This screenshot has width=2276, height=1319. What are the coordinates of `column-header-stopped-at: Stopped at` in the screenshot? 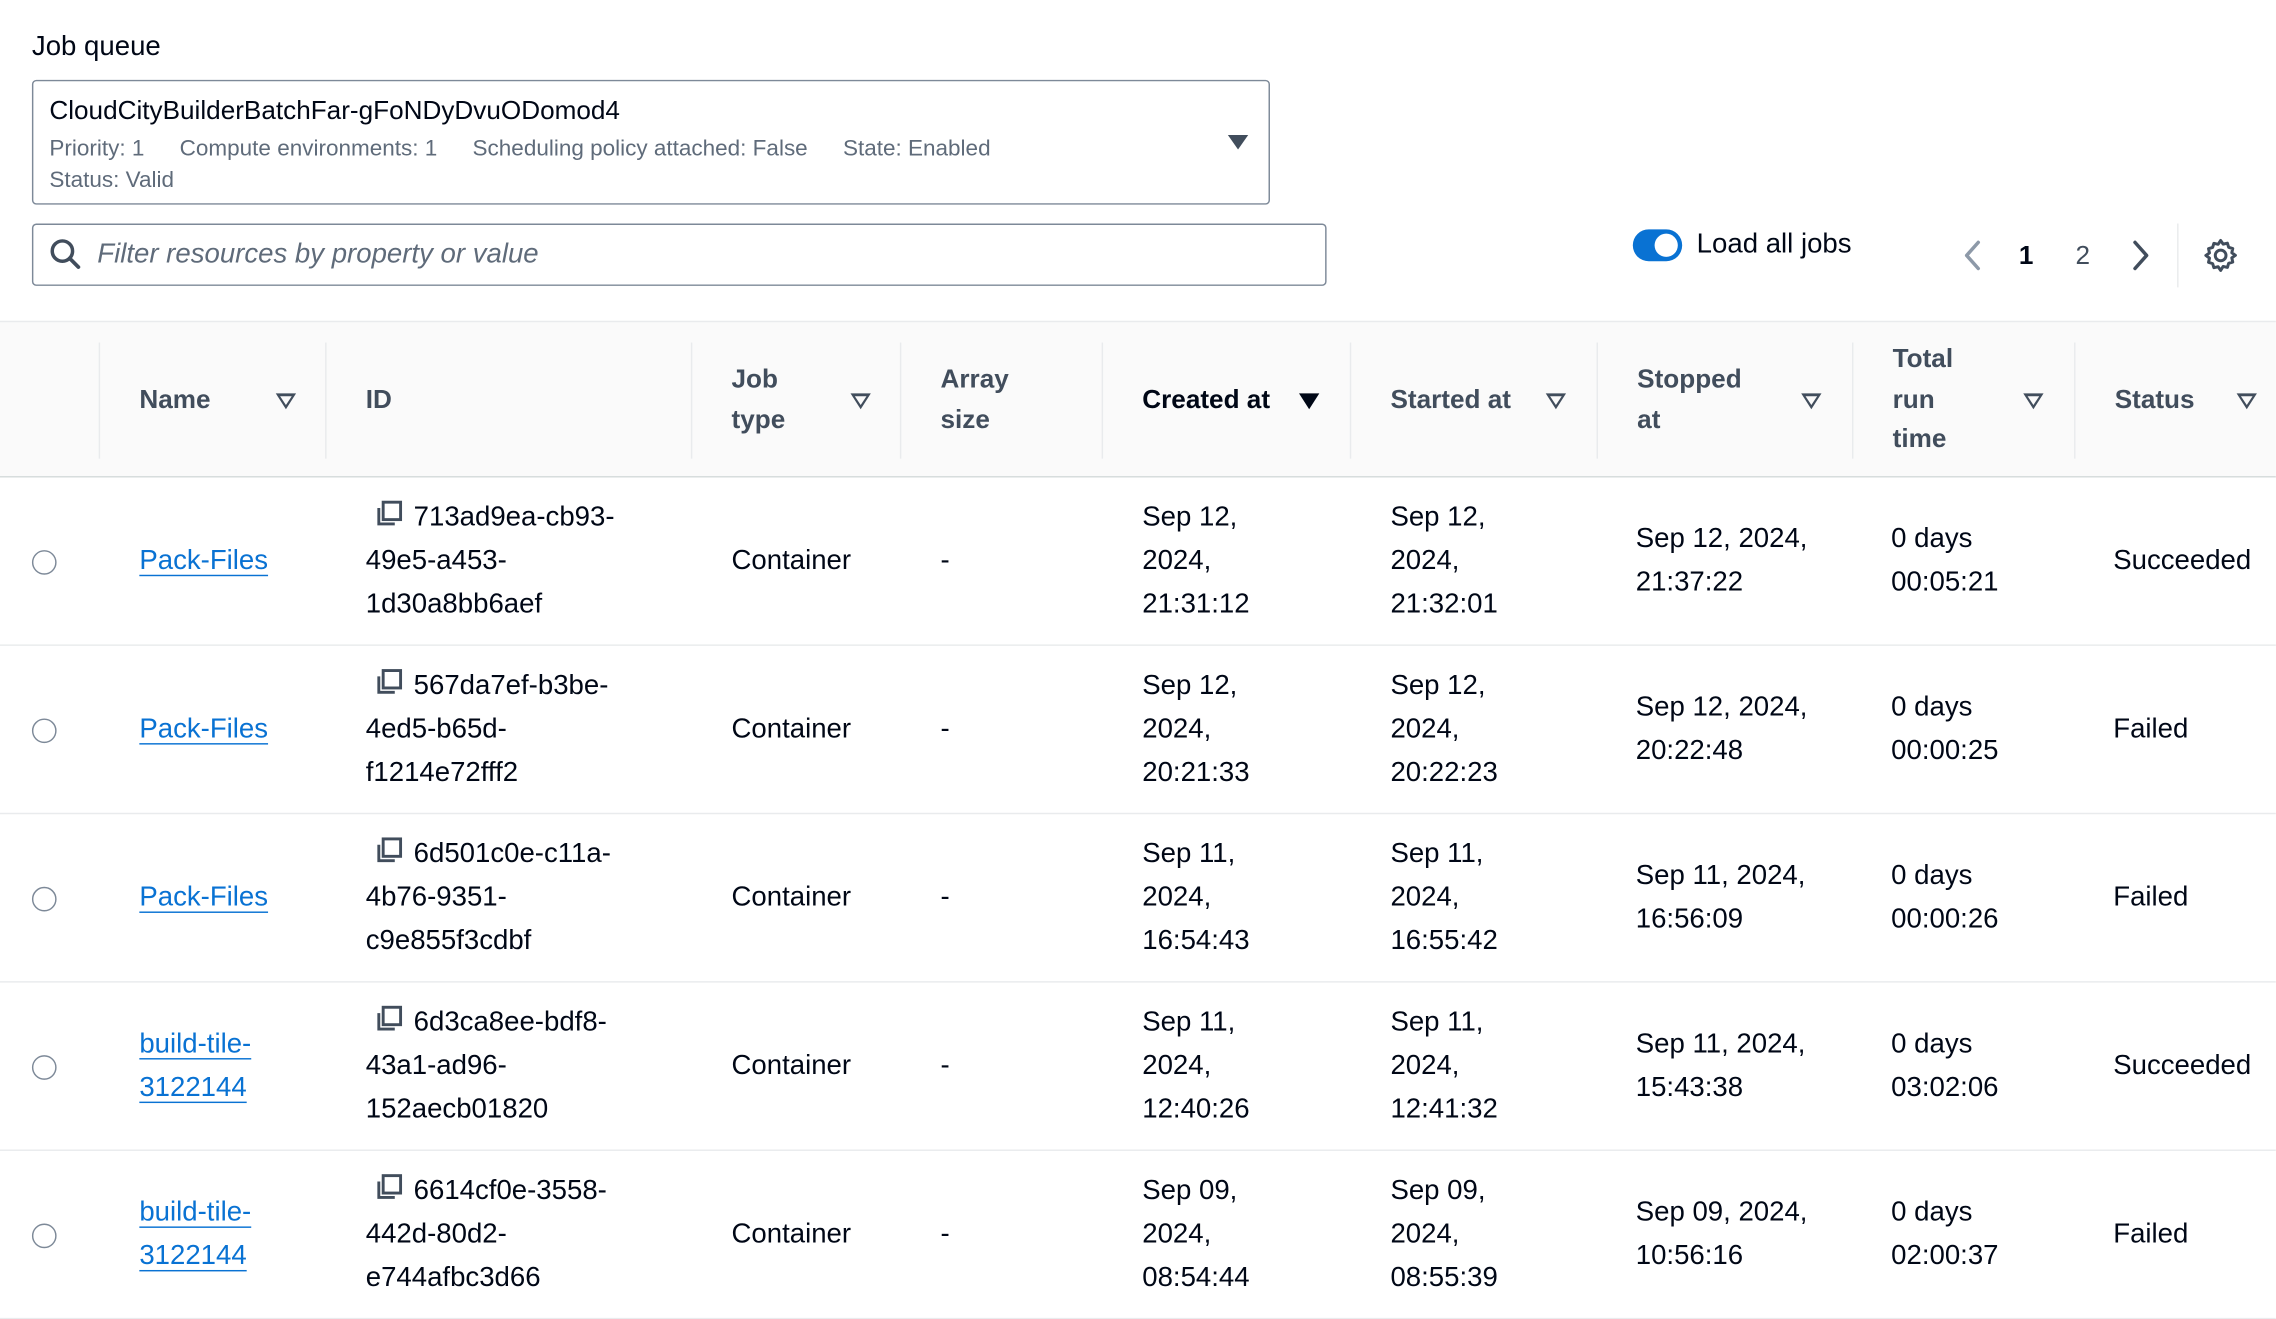 It's located at (1724, 400).